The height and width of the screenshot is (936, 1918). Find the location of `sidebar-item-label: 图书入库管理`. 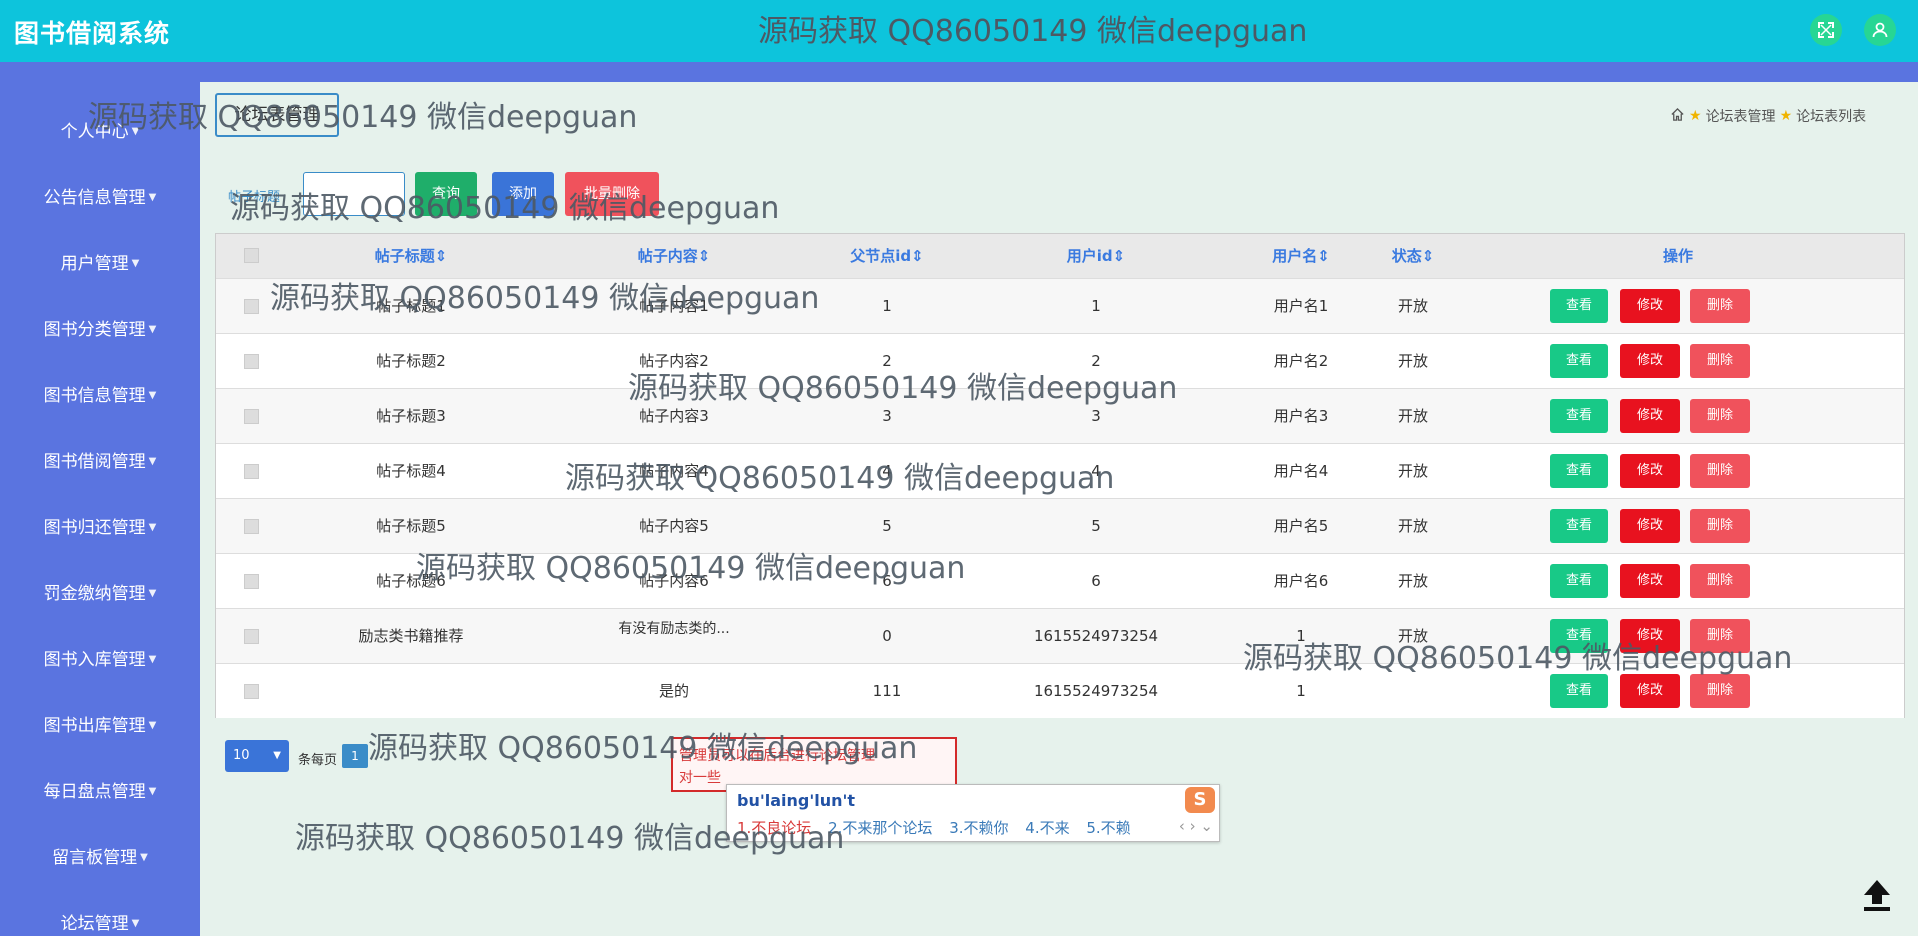

sidebar-item-label: 图书入库管理 is located at coordinates (94, 660).